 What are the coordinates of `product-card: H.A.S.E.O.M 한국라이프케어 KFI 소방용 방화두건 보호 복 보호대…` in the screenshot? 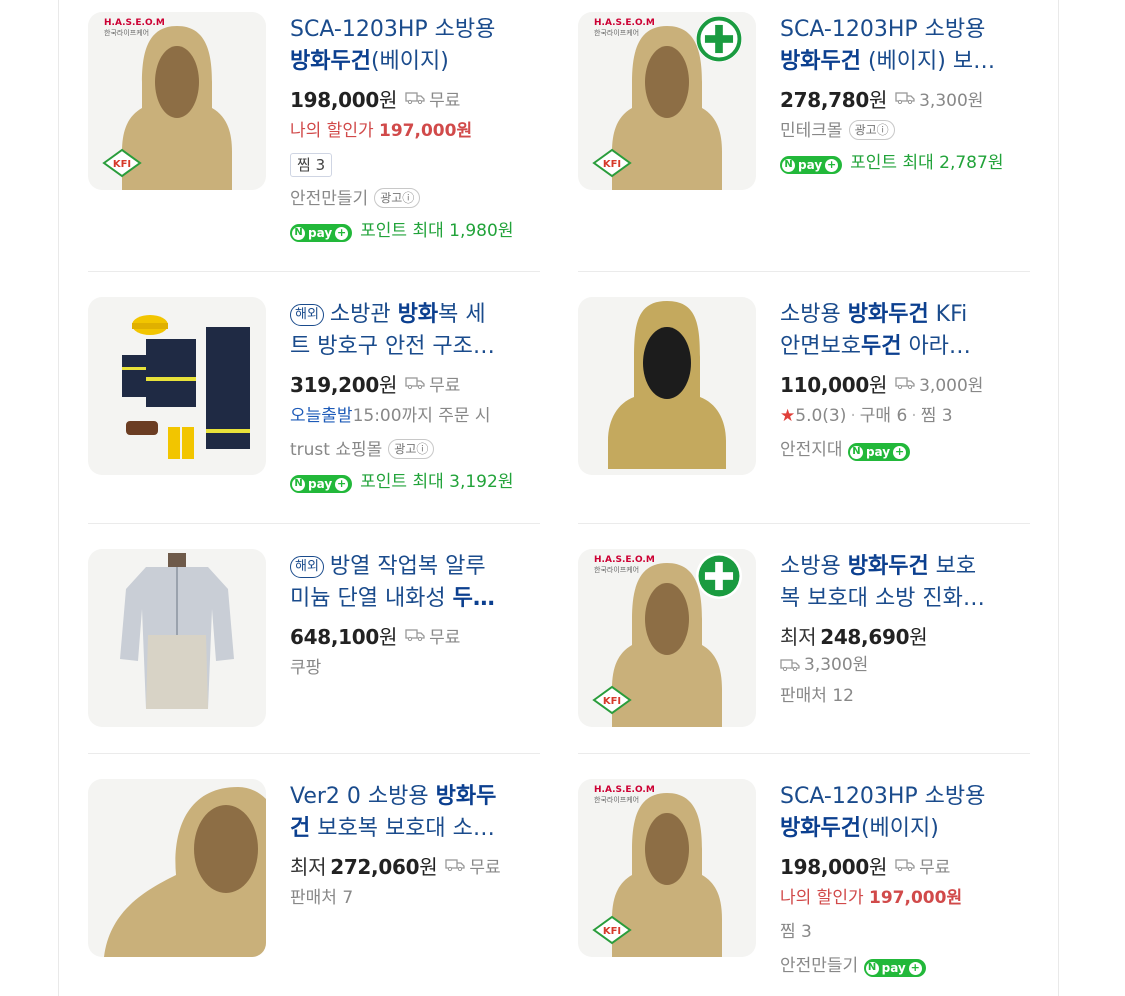 It's located at (804, 639).